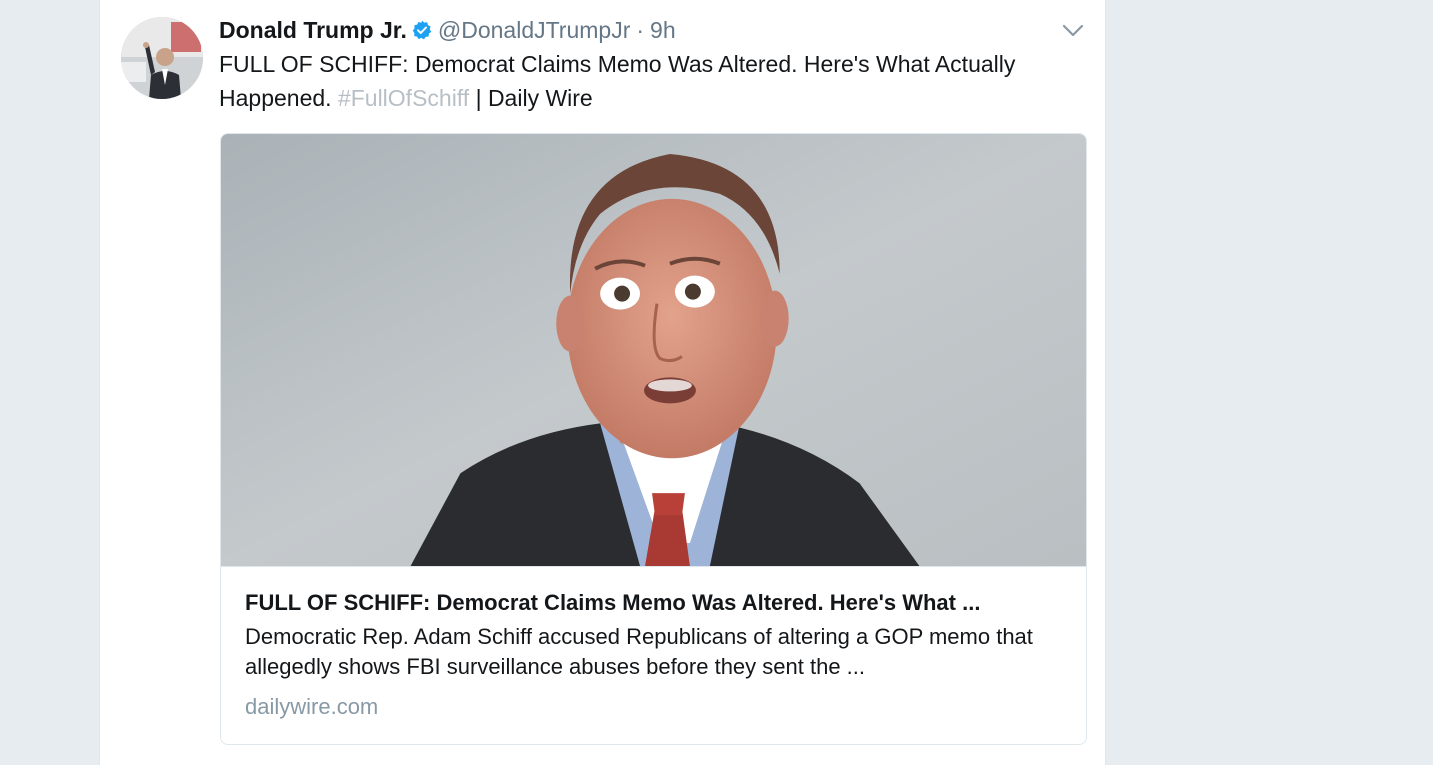  What do you see at coordinates (653, 707) in the screenshot?
I see `card-domain: dailywire.com` at bounding box center [653, 707].